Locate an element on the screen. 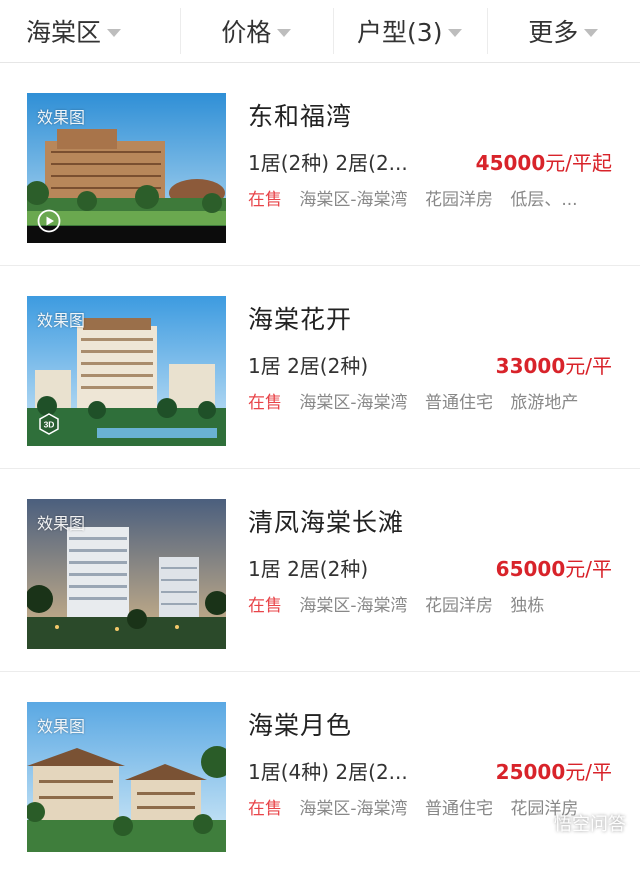 The image size is (640, 874). listing-price: 65000元/平 is located at coordinates (554, 567).